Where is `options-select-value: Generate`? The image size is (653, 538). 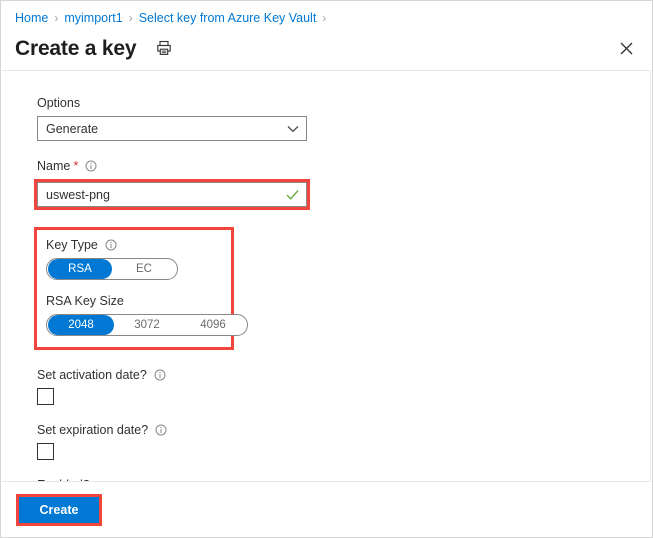 options-select-value: Generate is located at coordinates (72, 128).